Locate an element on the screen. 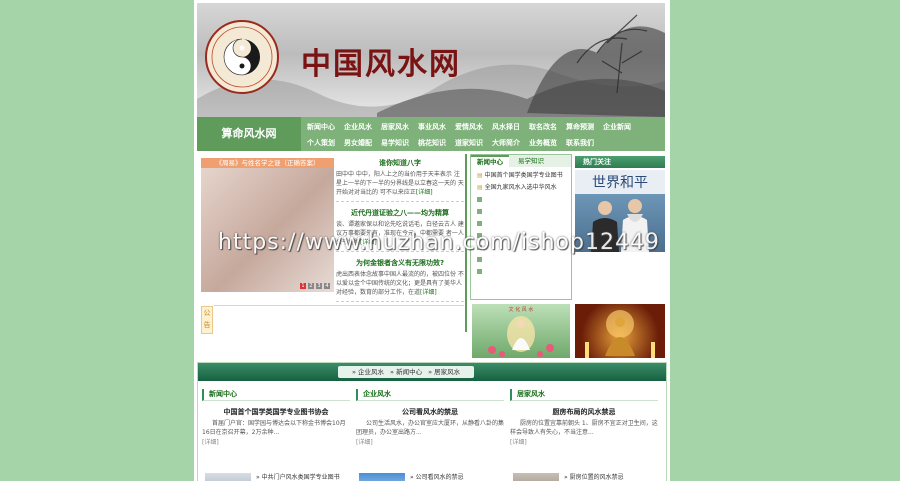 The width and height of the screenshot is (900, 481). nav-item: 事业风水 is located at coordinates (432, 127).